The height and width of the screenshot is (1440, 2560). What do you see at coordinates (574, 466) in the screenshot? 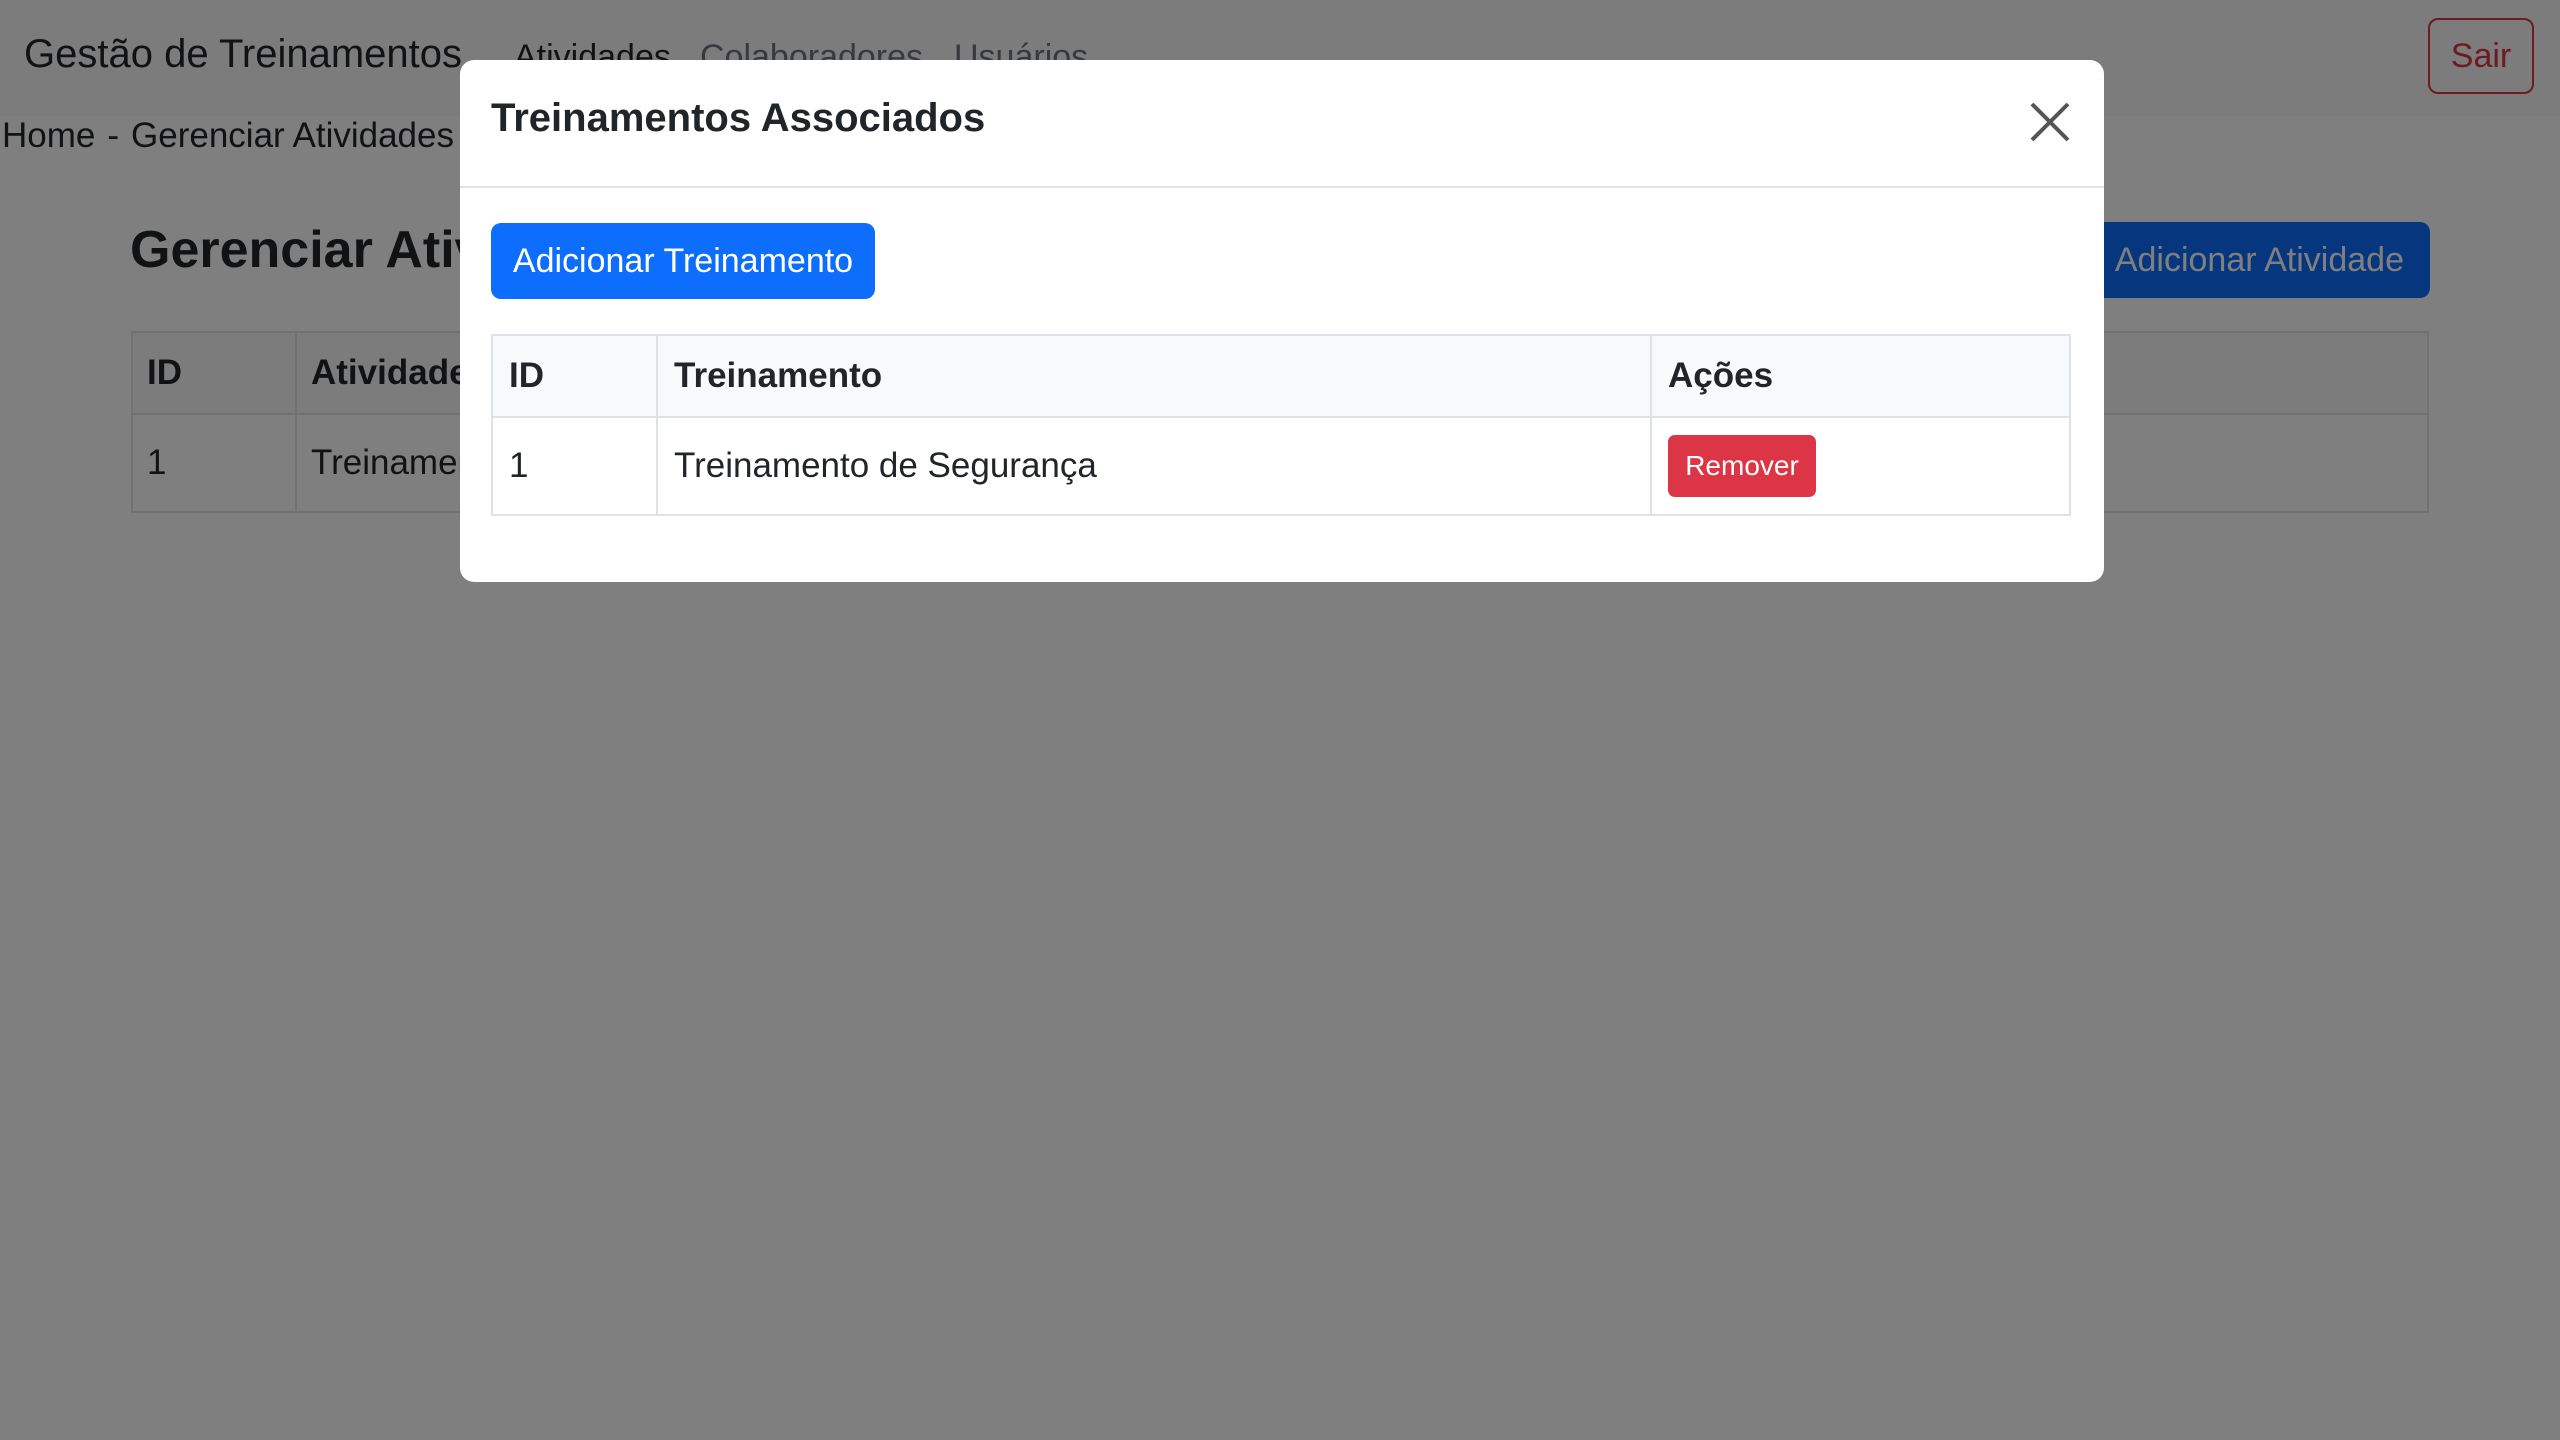
I see `cell-id: 1` at bounding box center [574, 466].